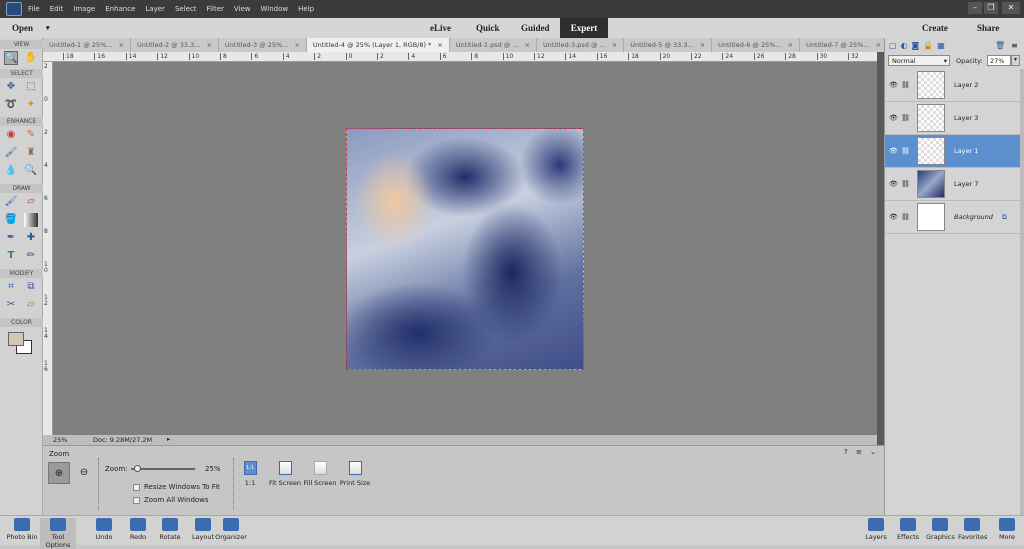 This screenshot has height=549, width=1024. What do you see at coordinates (11, 87) in the screenshot?
I see `move-tool-icon: ✥` at bounding box center [11, 87].